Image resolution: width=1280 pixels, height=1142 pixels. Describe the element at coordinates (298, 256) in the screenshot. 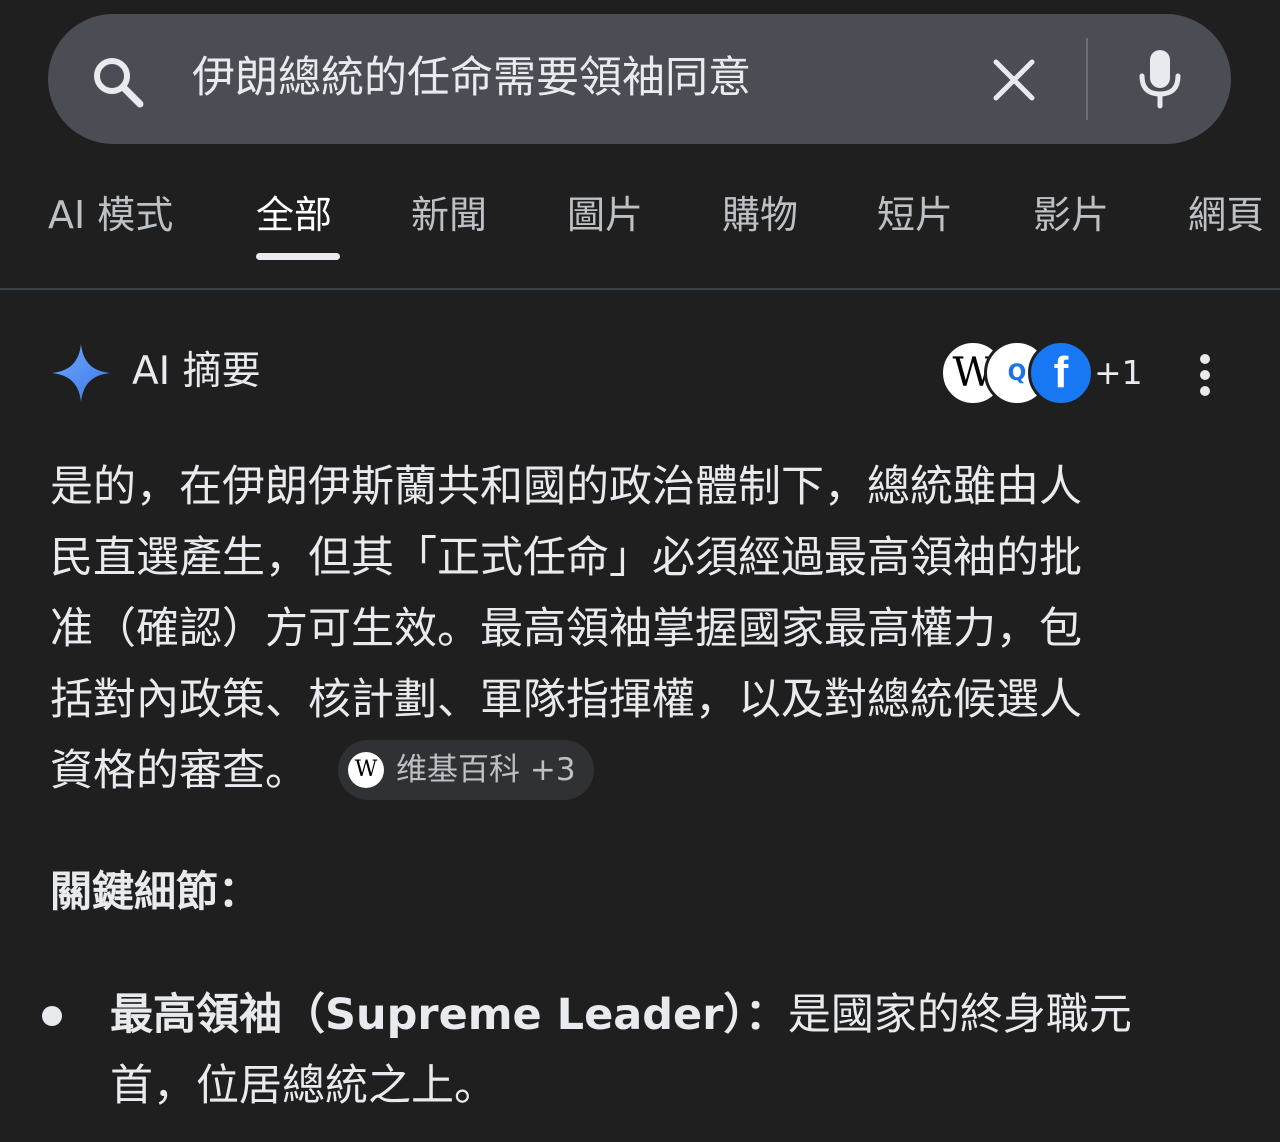

I see `active-tab-indicator` at that location.